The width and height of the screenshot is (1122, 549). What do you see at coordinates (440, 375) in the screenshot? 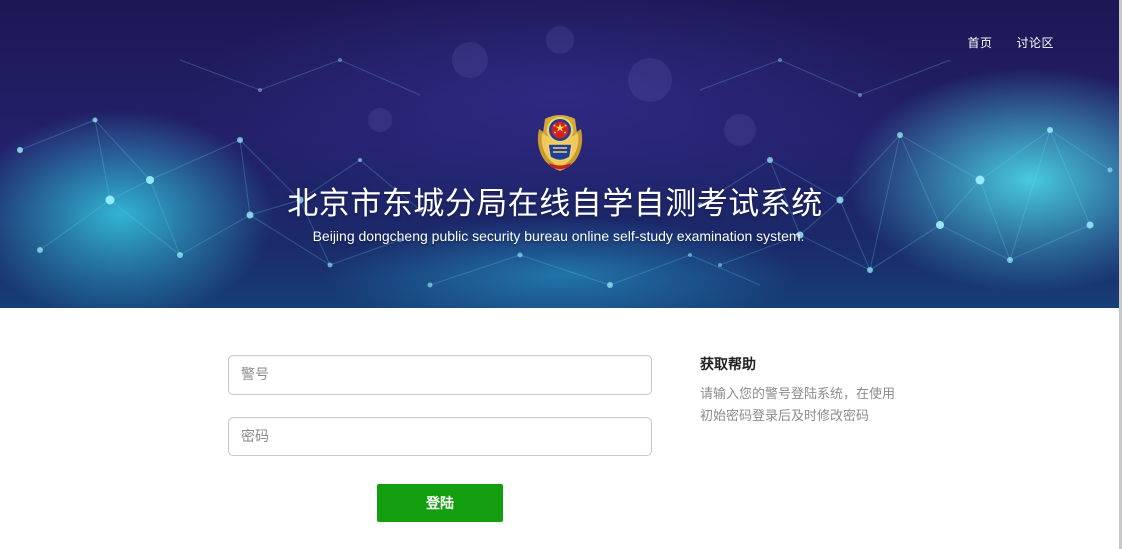
I see `badge-number-input` at bounding box center [440, 375].